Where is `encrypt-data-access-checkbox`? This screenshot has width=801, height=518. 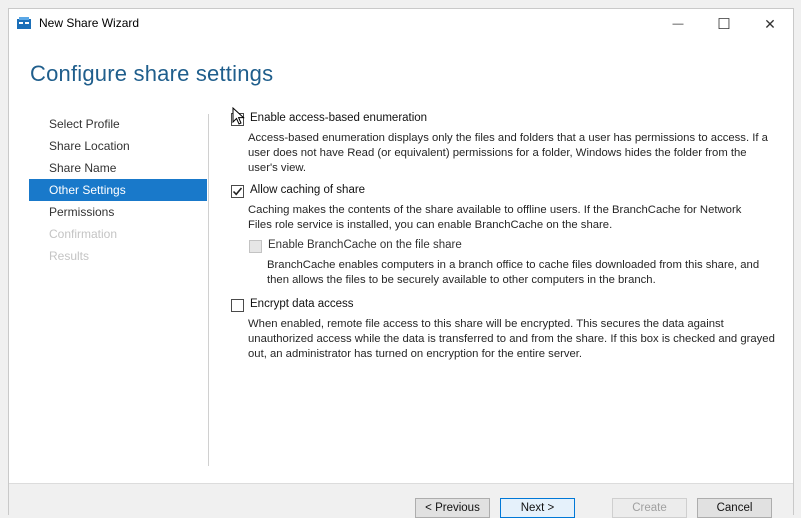
encrypt-data-access-checkbox is located at coordinates (237, 305).